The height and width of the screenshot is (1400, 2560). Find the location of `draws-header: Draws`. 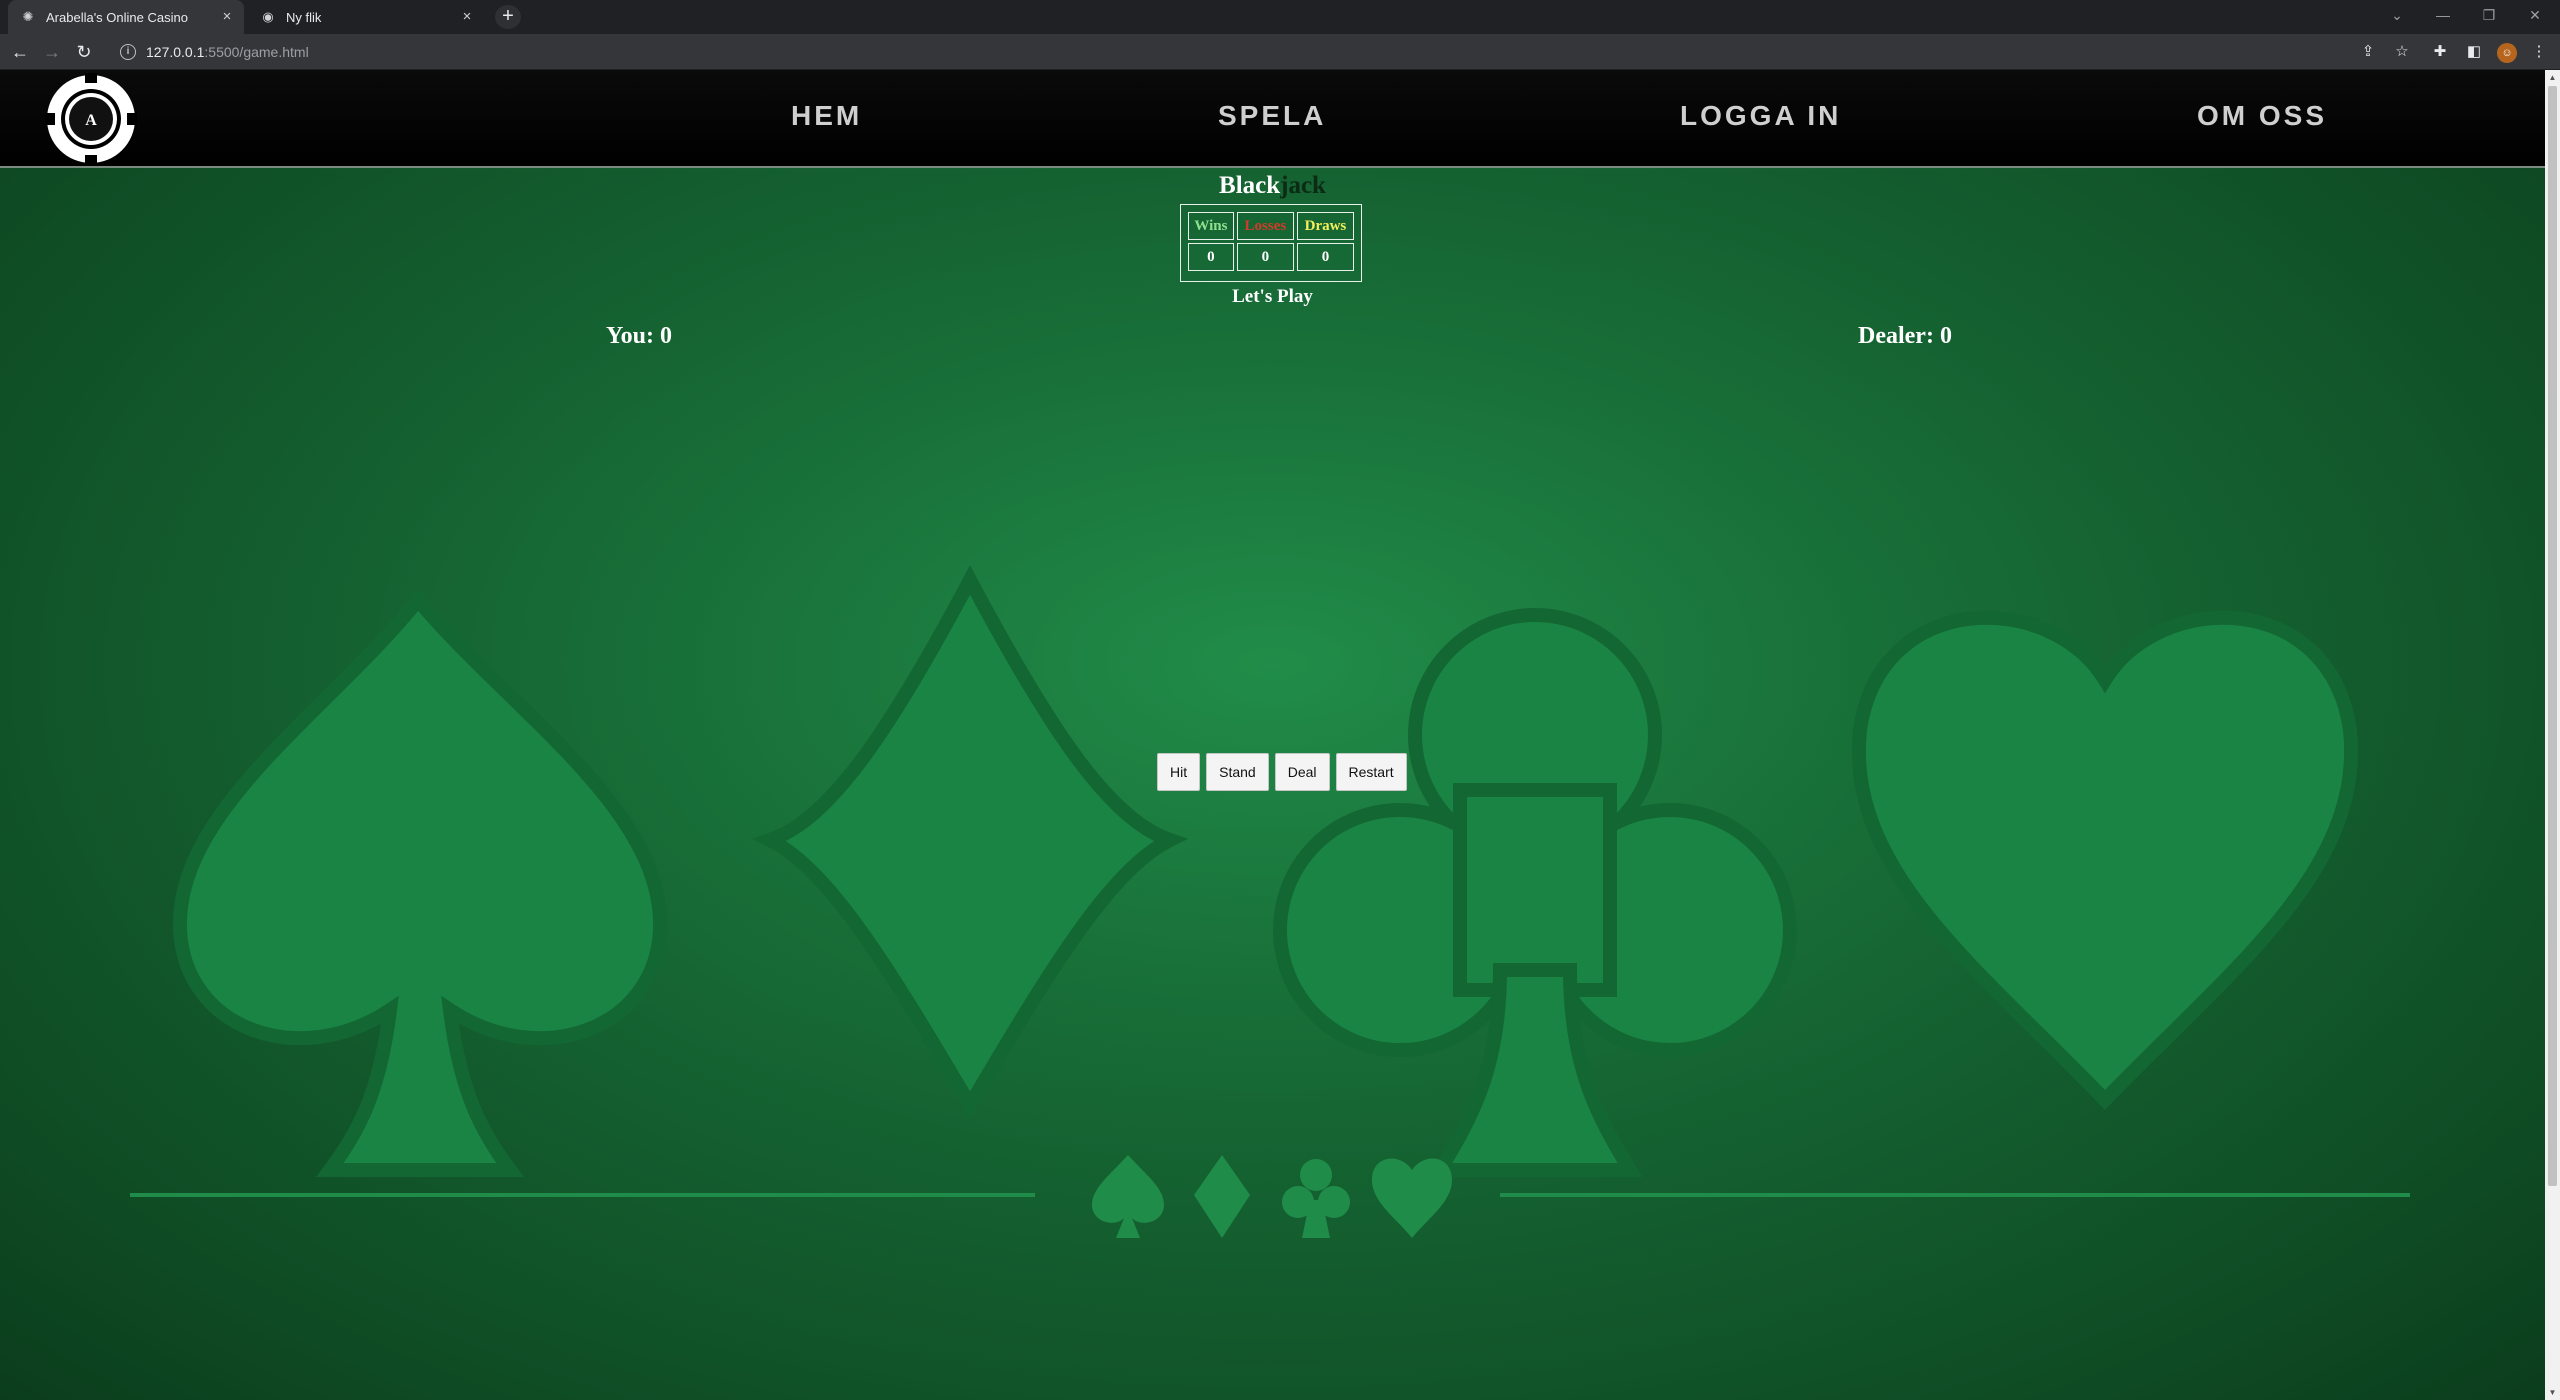

draws-header: Draws is located at coordinates (1325, 226).